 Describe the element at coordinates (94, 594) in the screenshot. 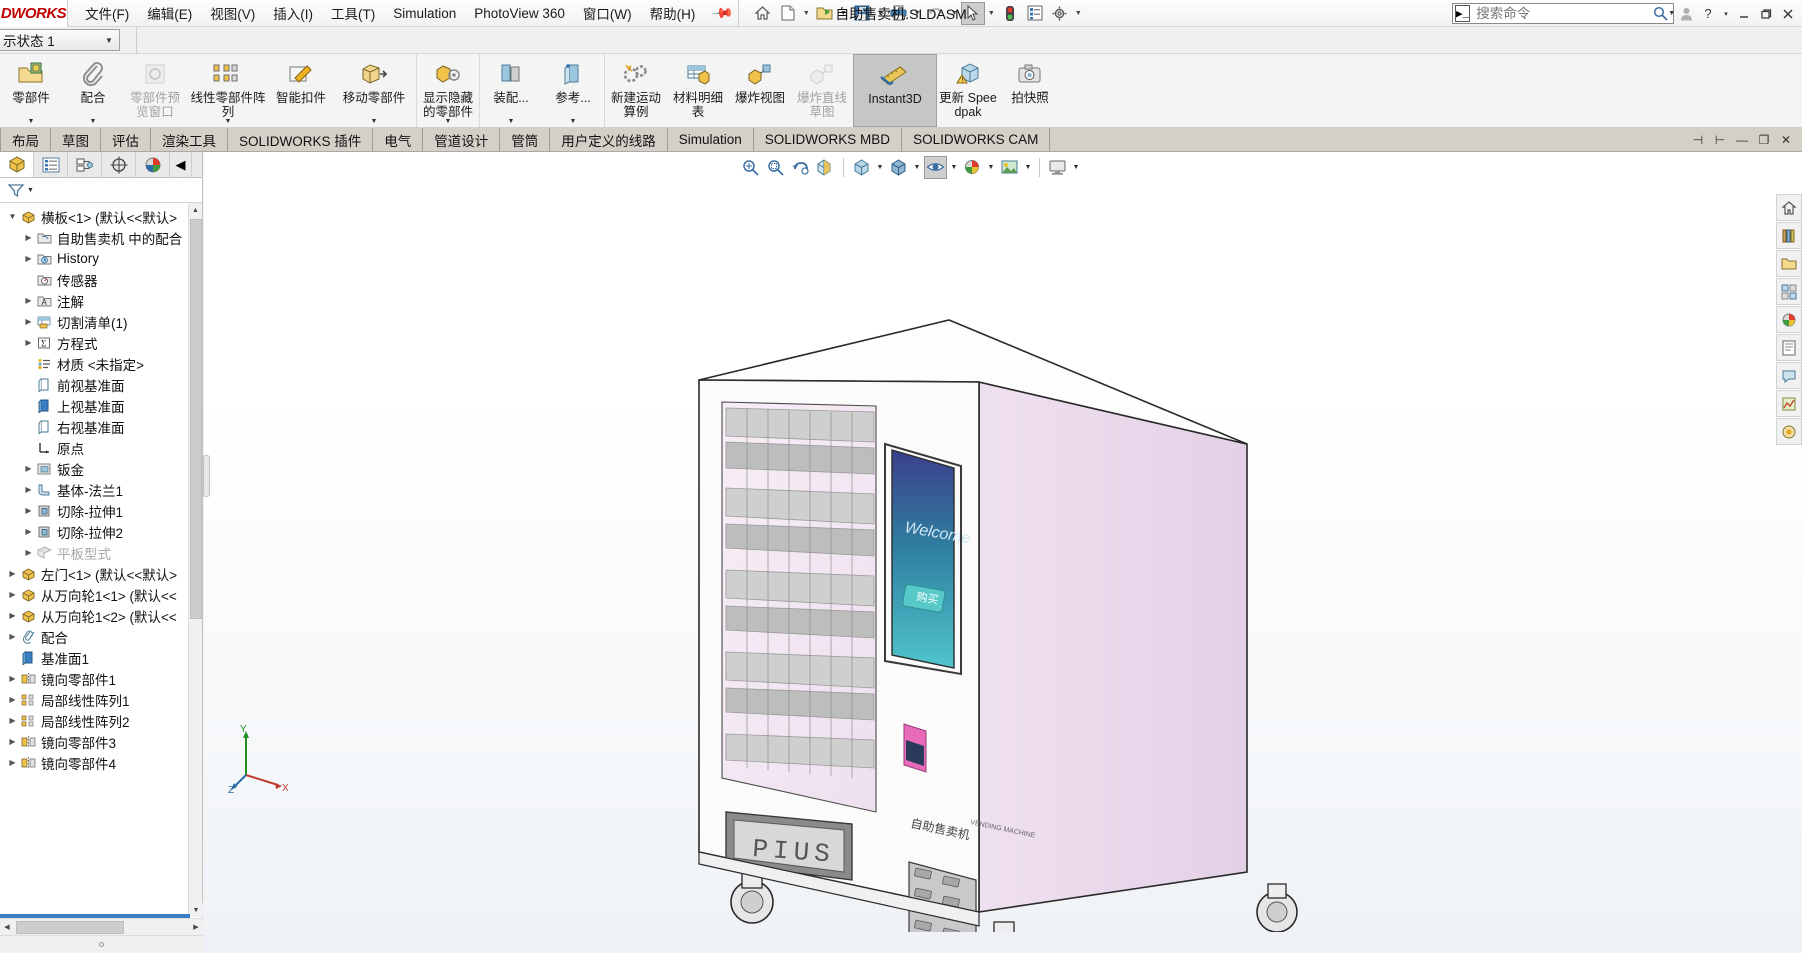

I see `tree-node: ▶ 从万向轮1<1> (默认<<` at that location.